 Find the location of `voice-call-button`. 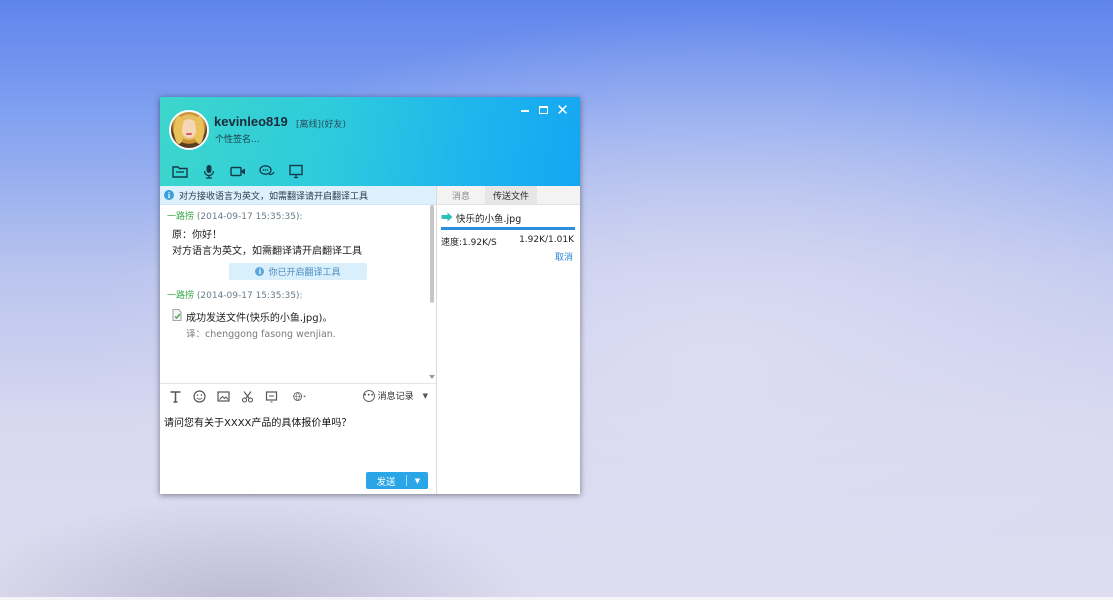

voice-call-button is located at coordinates (208, 171).